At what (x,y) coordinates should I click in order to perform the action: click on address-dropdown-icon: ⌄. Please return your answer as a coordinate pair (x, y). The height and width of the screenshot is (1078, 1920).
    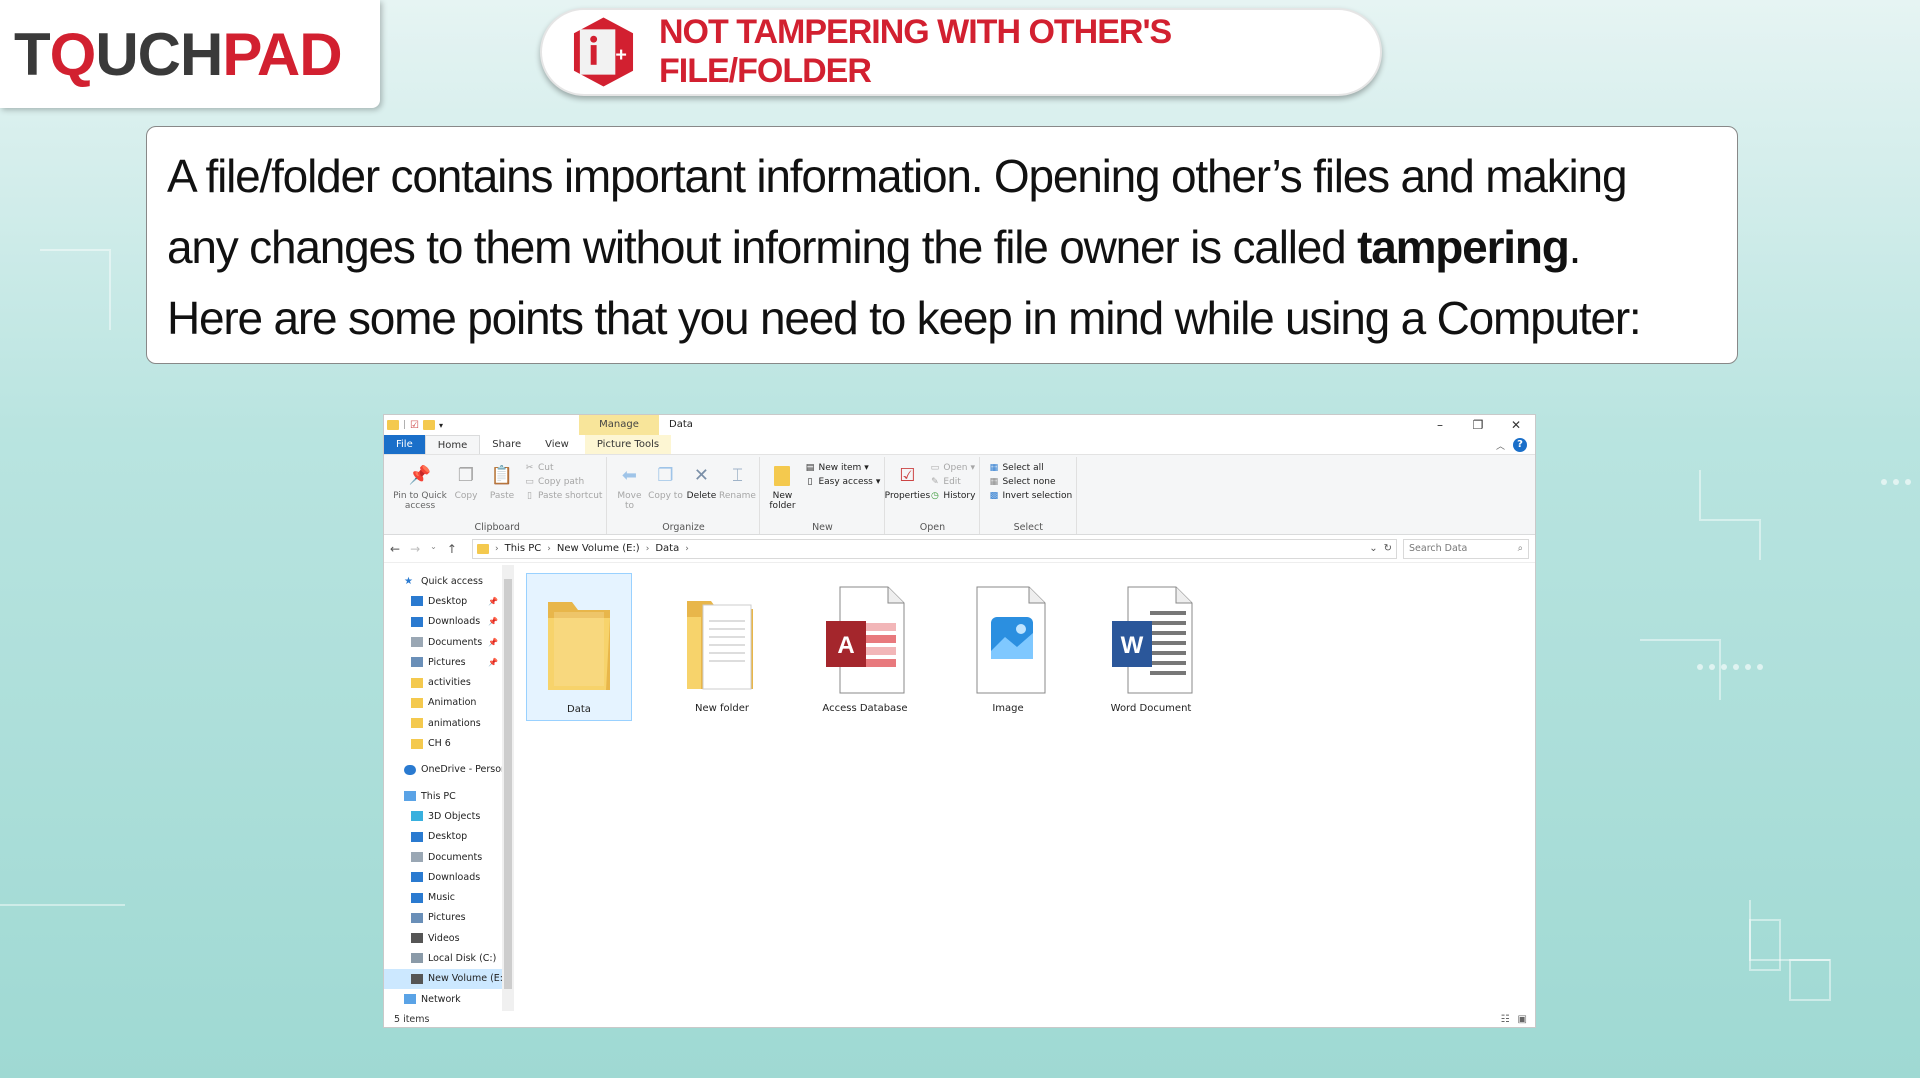
    Looking at the image, I should click on (1373, 548).